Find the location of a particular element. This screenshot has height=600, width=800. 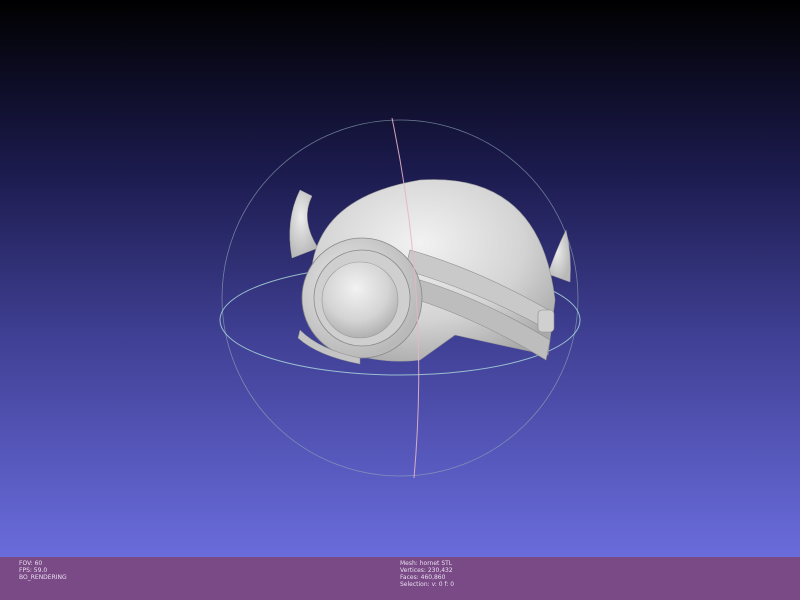

mesh-name-readout: Mesh: hornet STL is located at coordinates (426, 563).